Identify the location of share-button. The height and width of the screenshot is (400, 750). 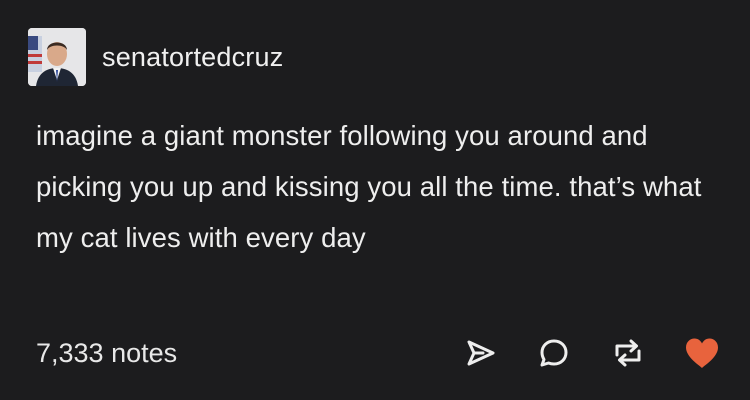
(480, 353).